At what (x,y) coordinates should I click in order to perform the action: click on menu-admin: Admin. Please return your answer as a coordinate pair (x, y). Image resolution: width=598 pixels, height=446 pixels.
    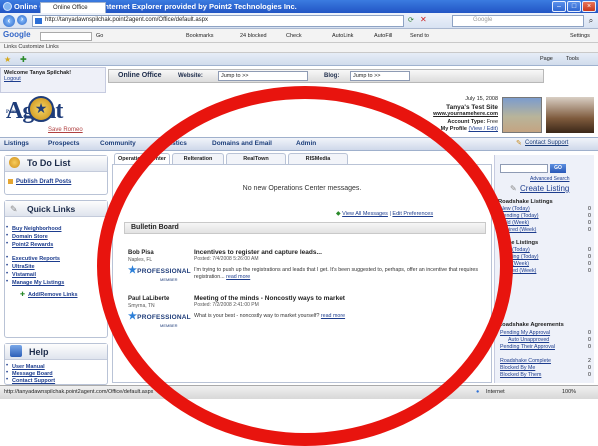
    Looking at the image, I should click on (306, 144).